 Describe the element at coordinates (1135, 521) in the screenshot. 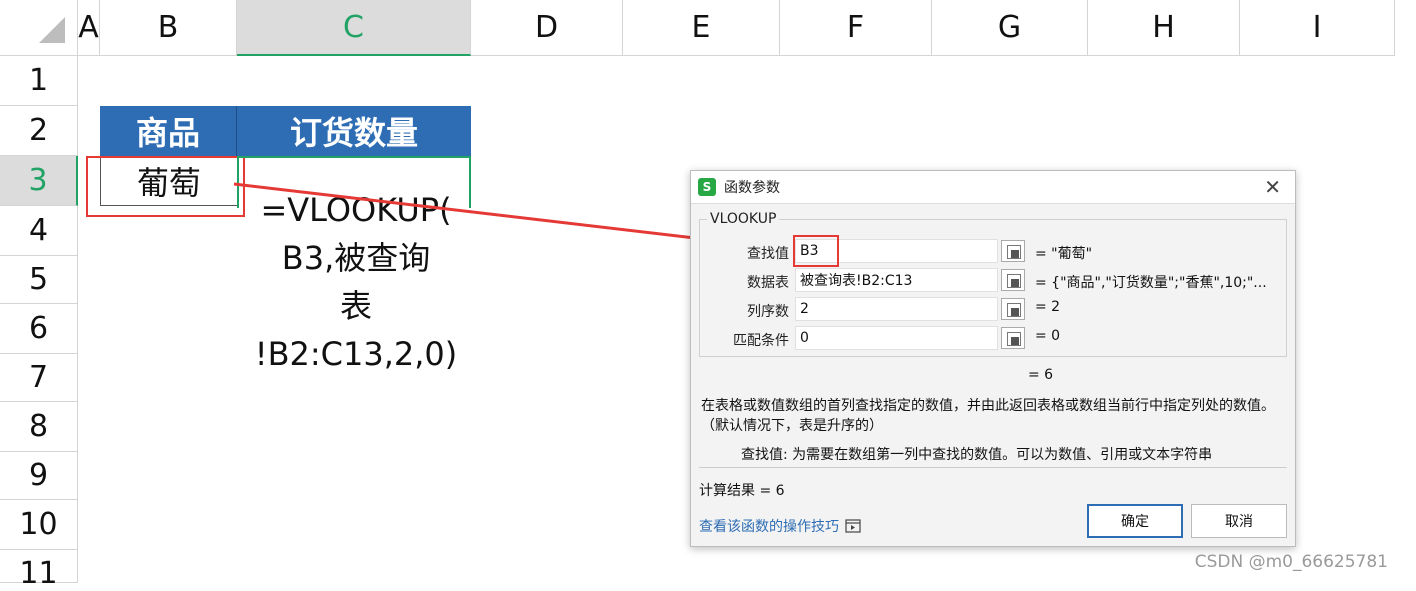

I see `ok-button: 确定` at that location.